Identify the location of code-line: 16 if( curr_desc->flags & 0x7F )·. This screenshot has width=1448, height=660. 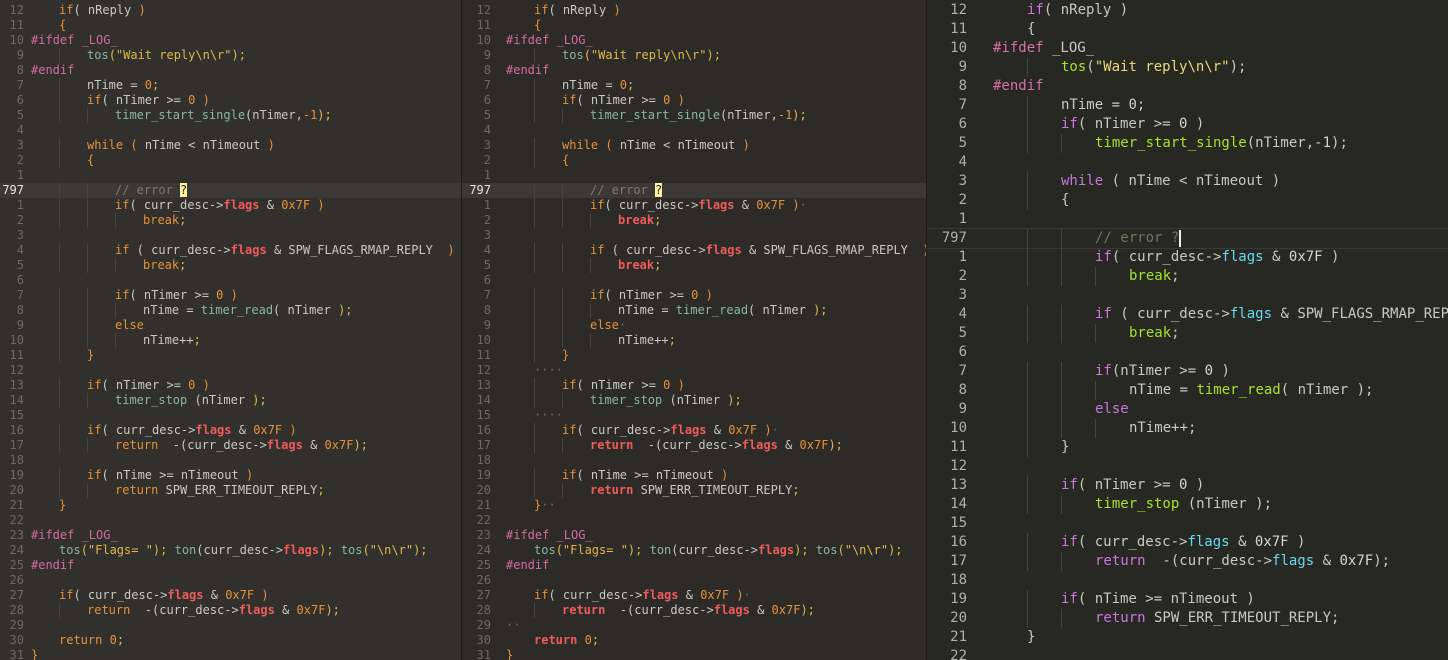
(694, 430).